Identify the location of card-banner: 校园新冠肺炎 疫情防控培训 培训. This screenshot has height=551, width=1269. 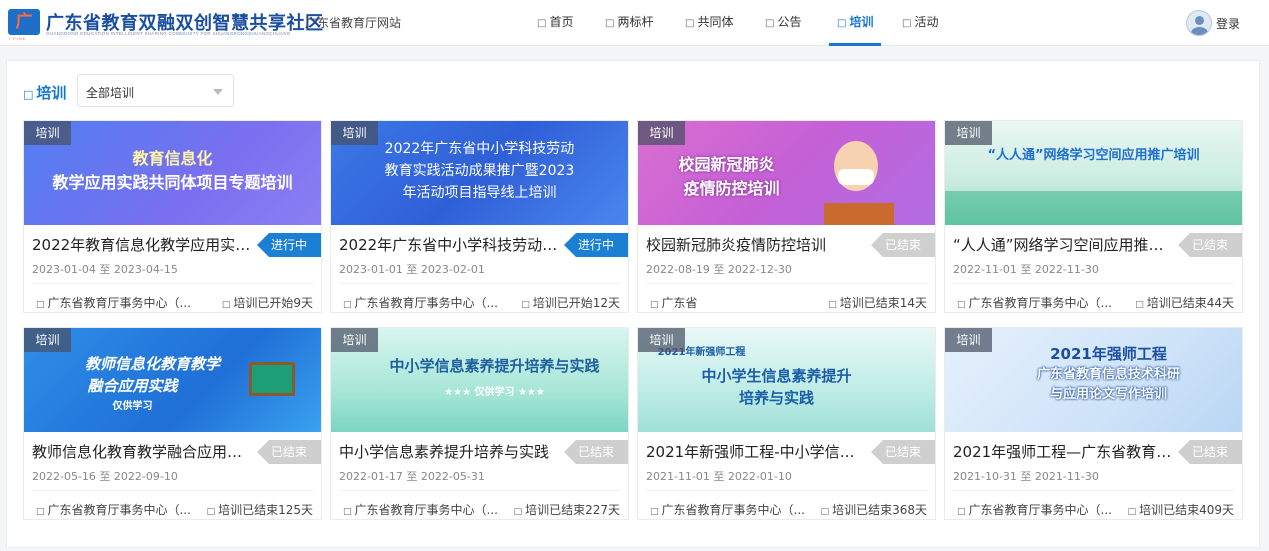
(786, 173).